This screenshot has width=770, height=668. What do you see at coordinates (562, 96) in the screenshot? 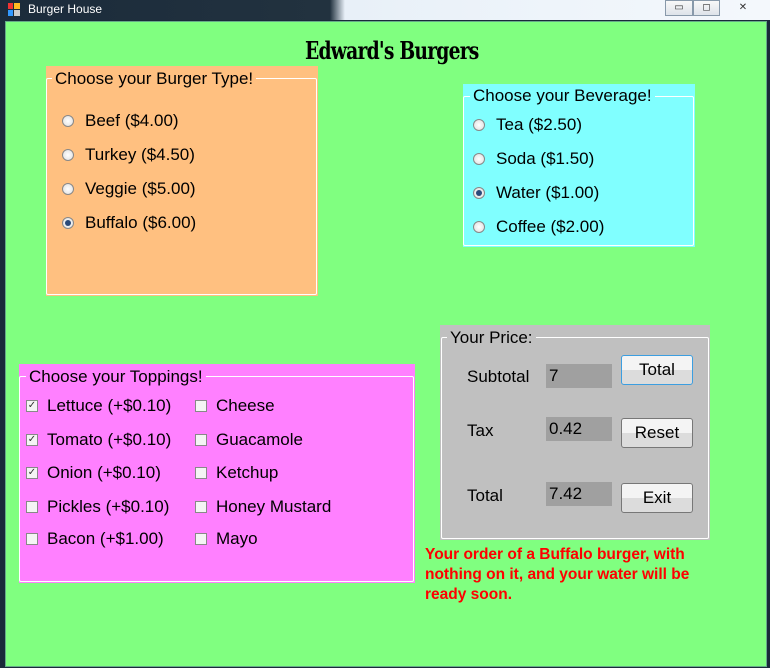
I see `beverage-group-legend: Choose your Beverage!` at bounding box center [562, 96].